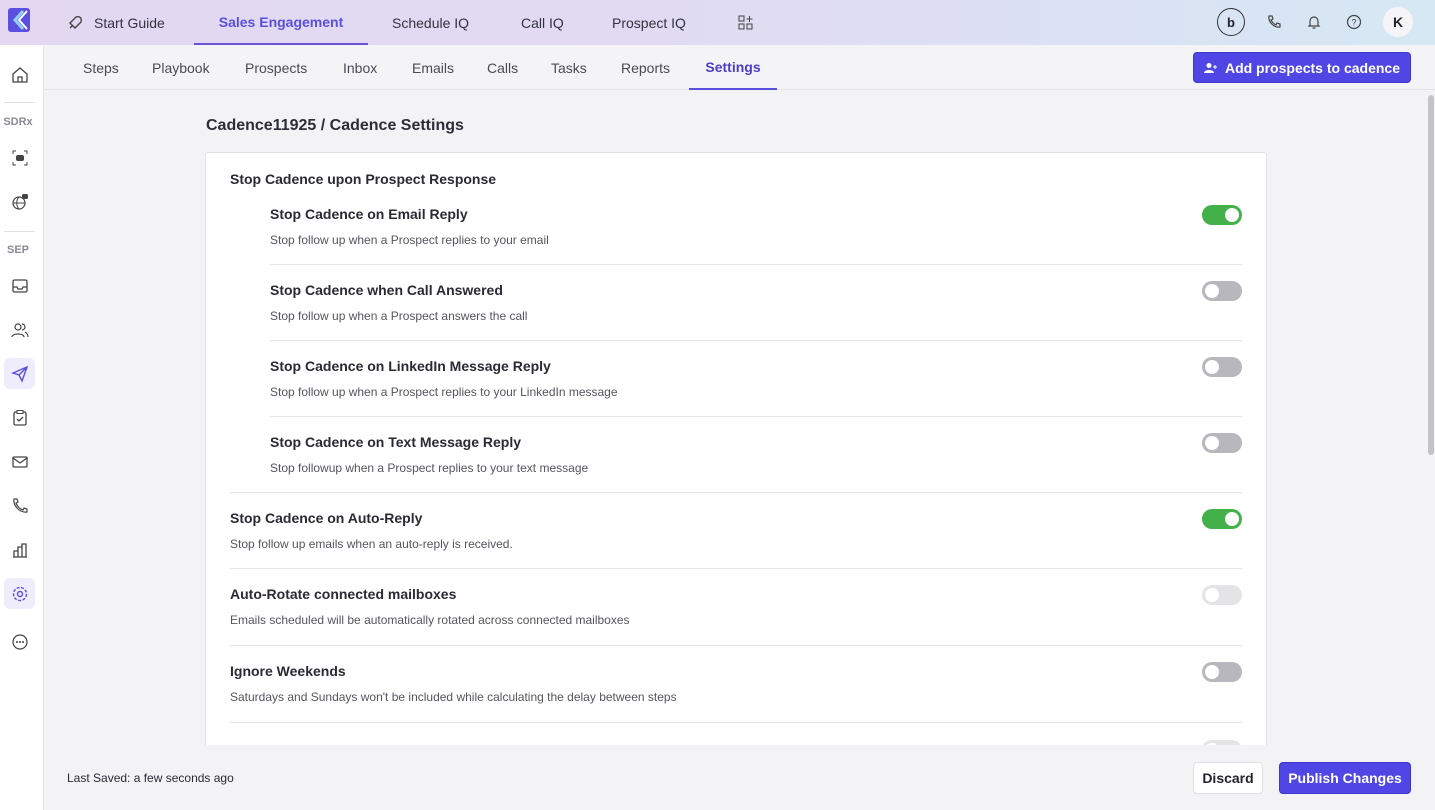 The image size is (1435, 810). I want to click on setting-title: Auto-Rotate connected mailboxes, so click(343, 594).